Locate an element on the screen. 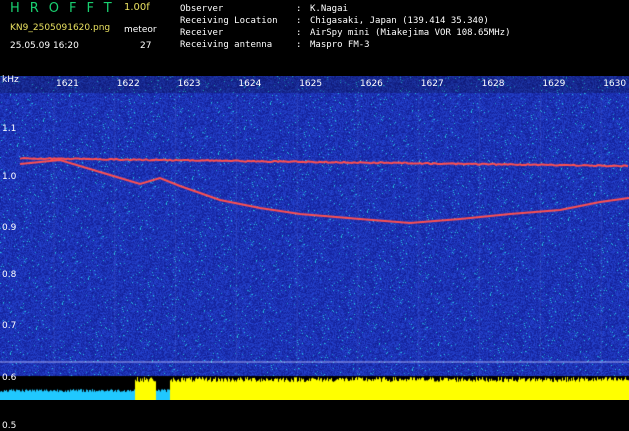 The image size is (629, 431). time-tick-label: 1628 is located at coordinates (493, 84).